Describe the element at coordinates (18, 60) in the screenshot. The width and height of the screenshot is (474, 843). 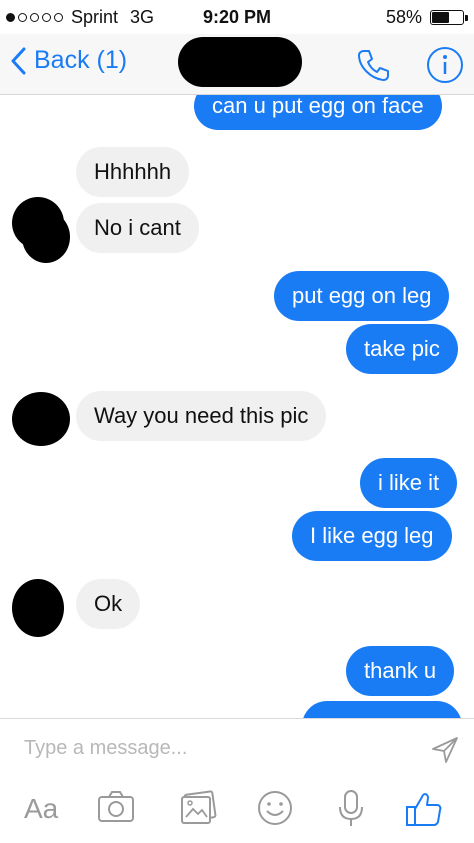
I see `chevron-left-icon` at that location.